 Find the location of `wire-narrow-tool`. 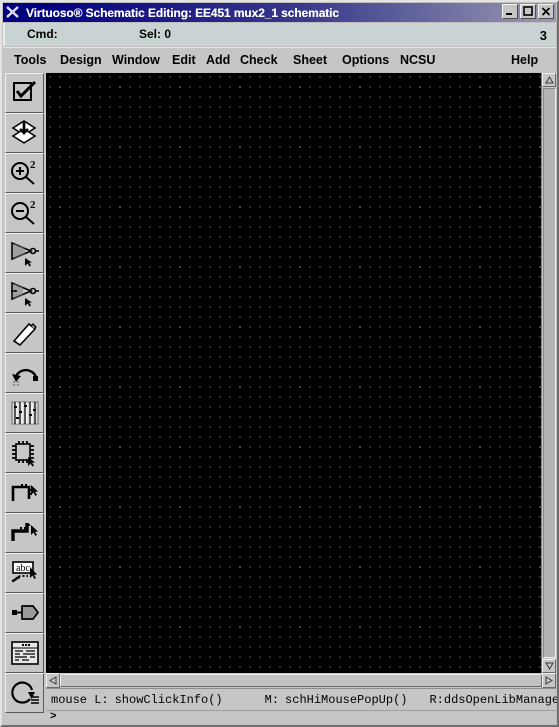

wire-narrow-tool is located at coordinates (24, 493).